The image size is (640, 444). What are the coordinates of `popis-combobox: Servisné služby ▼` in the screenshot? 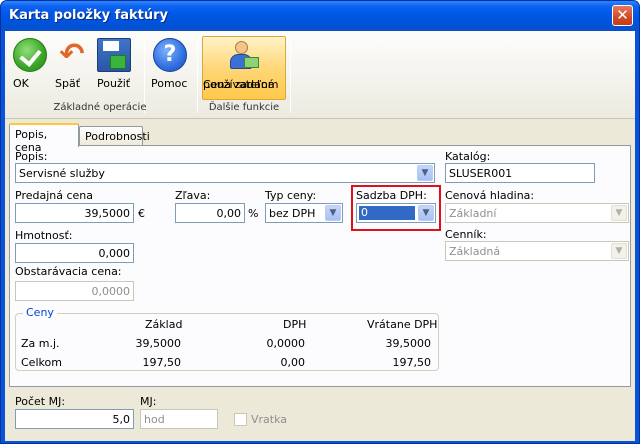 It's located at (225, 173).